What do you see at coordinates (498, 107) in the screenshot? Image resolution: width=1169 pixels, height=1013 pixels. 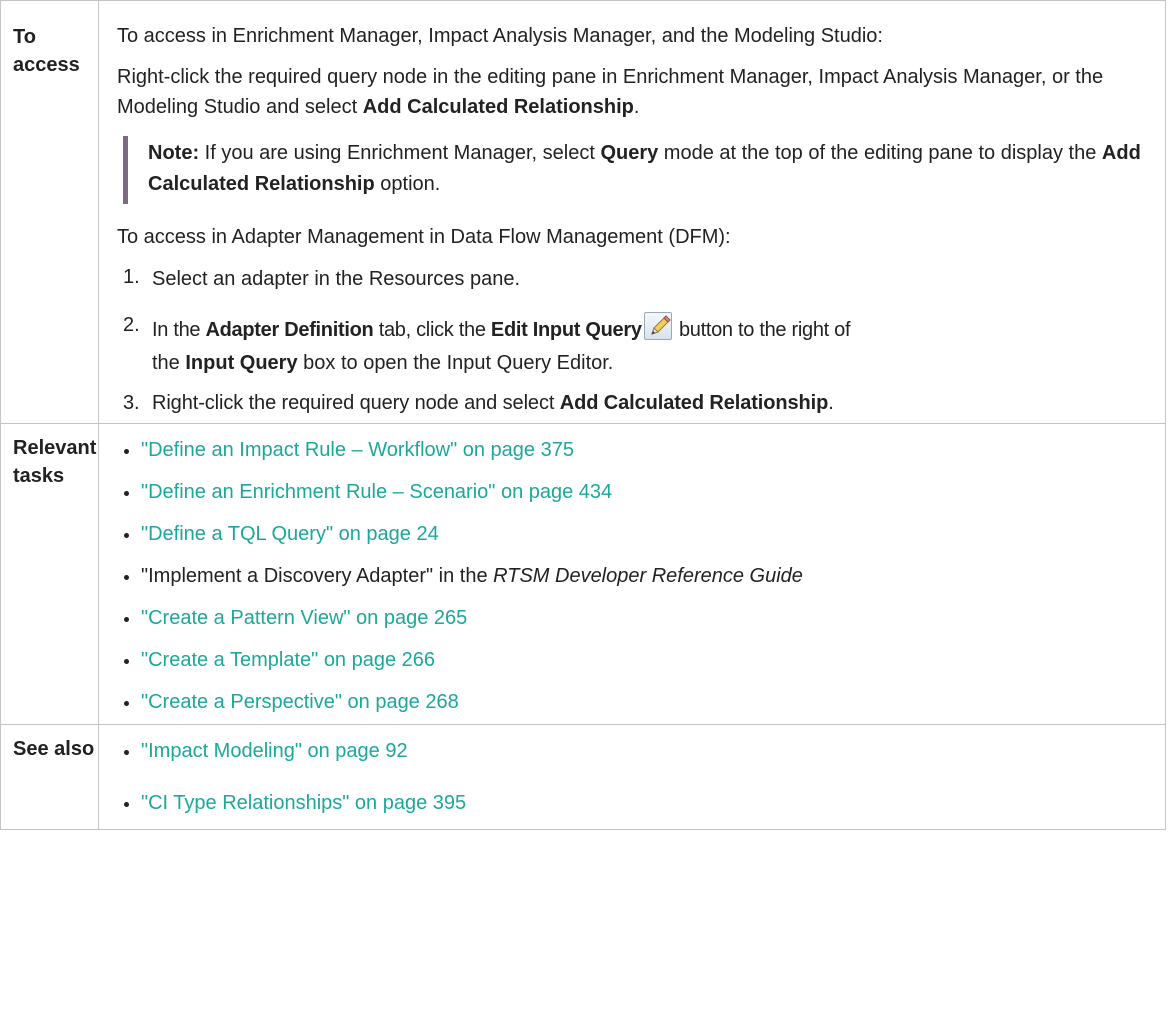 I see `add-calculated-relationship-command: Add Calculated Relationship` at bounding box center [498, 107].